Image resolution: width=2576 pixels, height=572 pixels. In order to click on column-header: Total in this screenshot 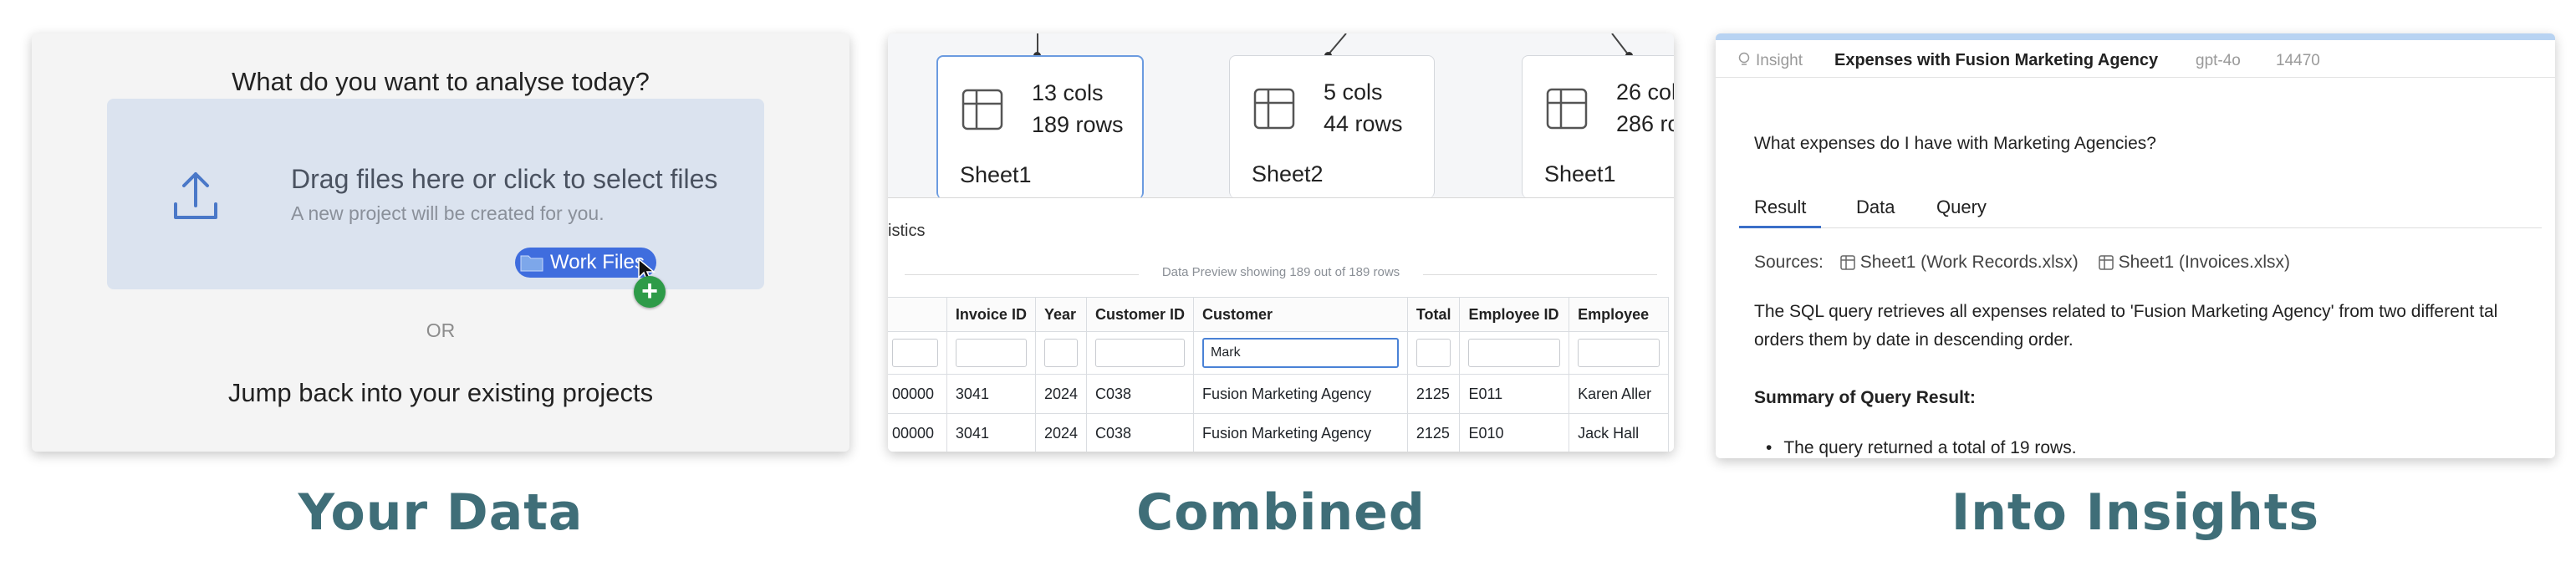, I will do `click(1434, 314)`.